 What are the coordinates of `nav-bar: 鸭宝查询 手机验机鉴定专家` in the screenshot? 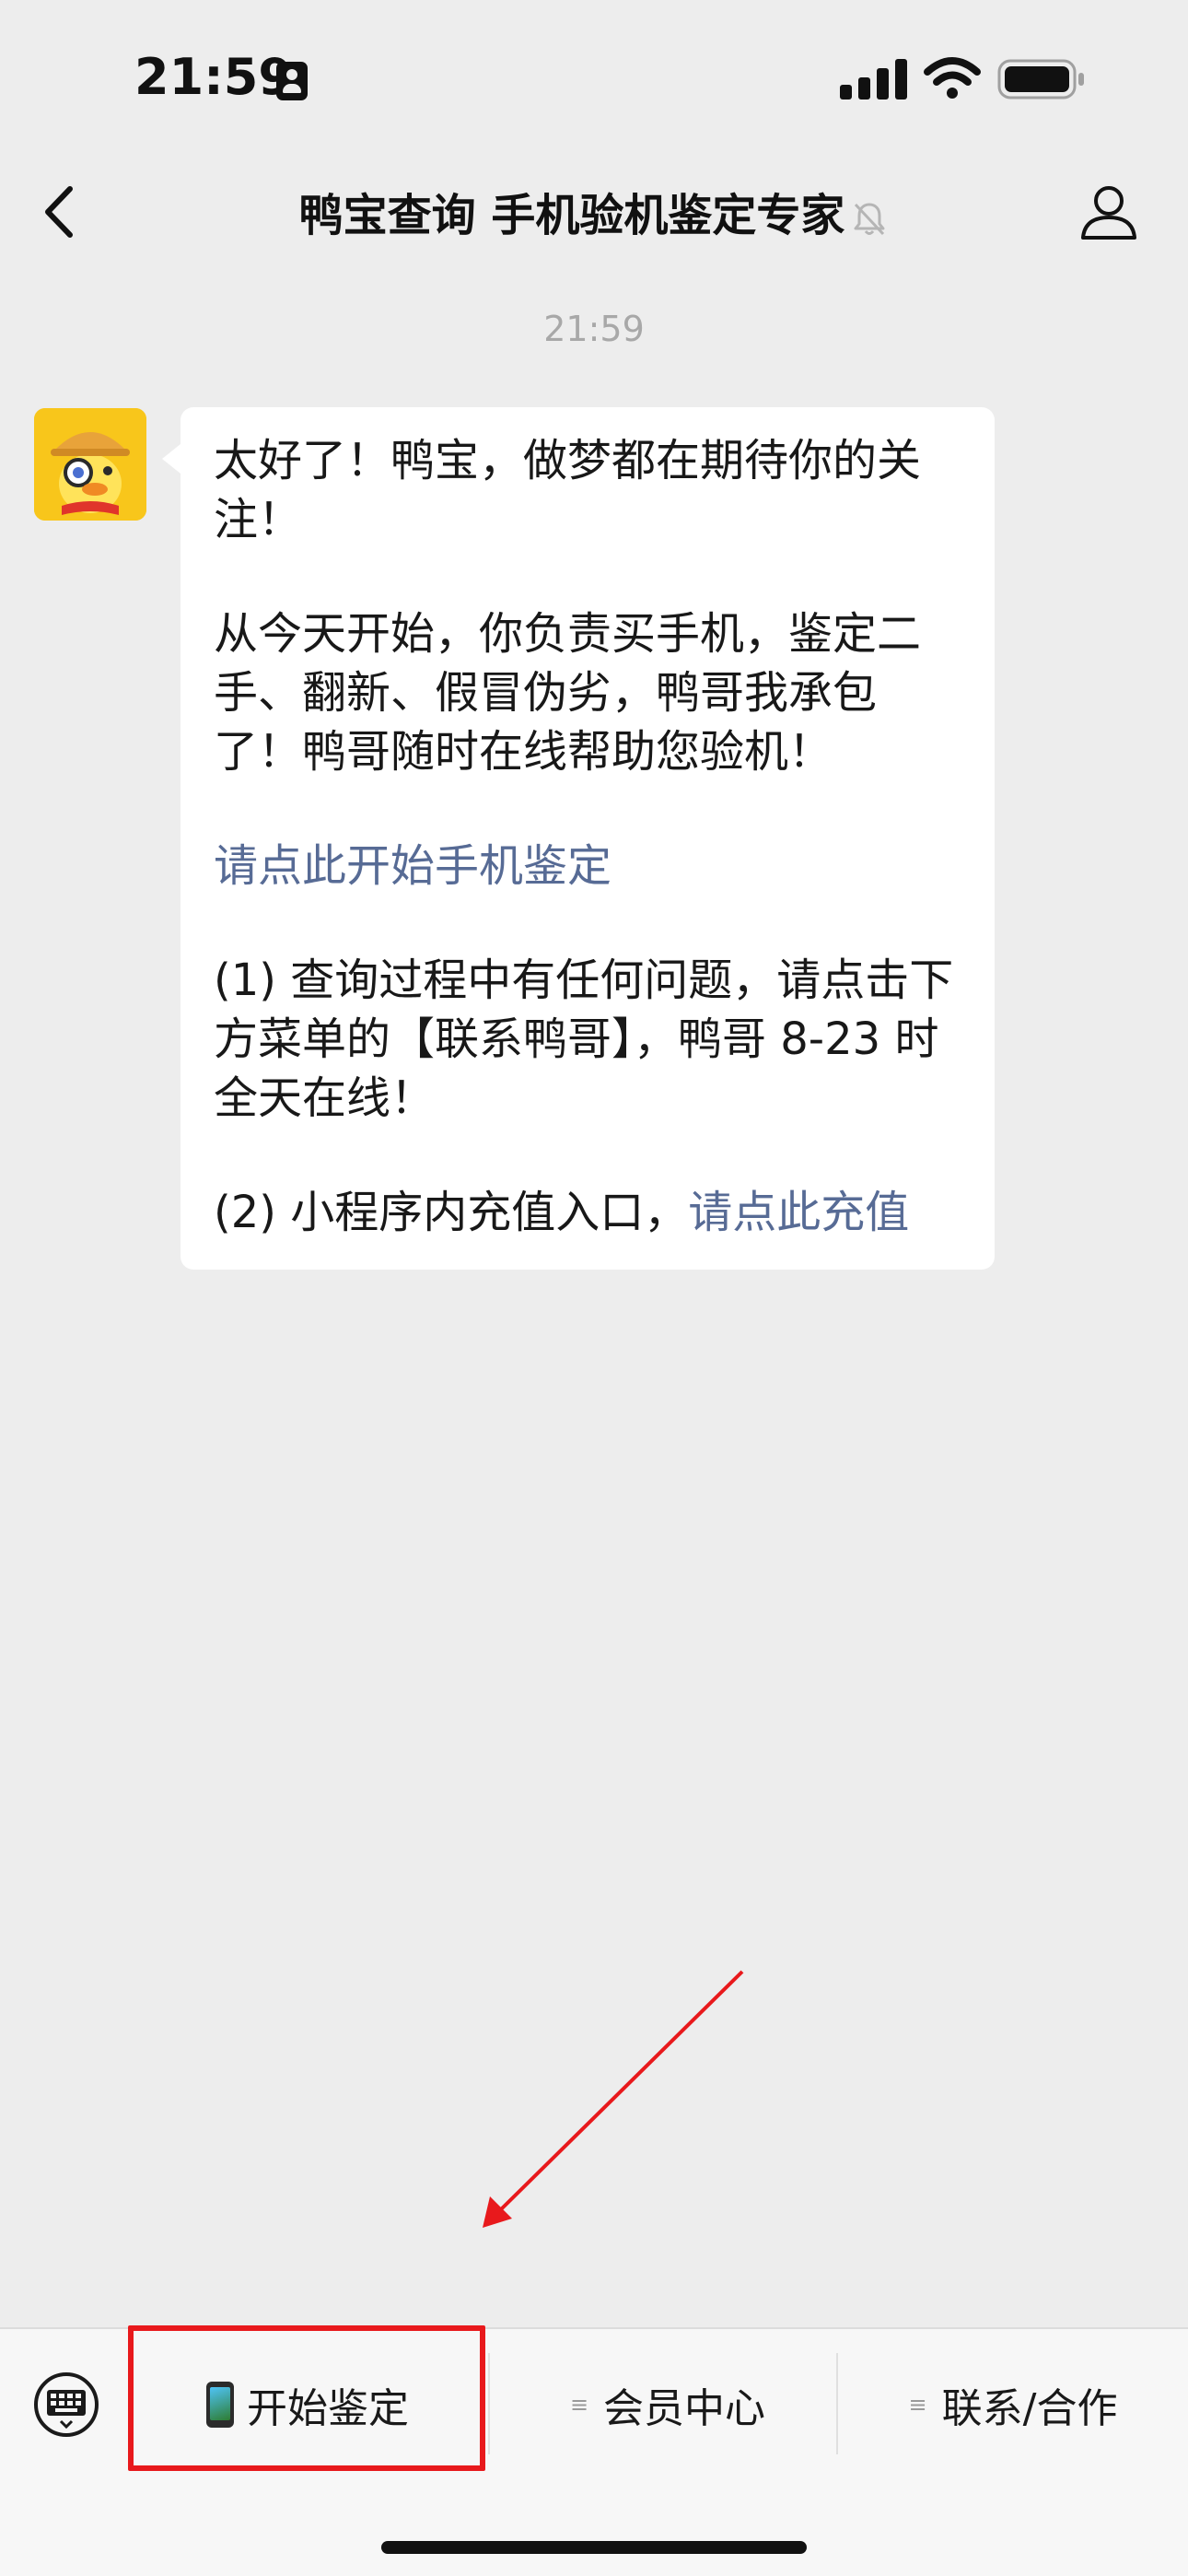 It's located at (594, 212).